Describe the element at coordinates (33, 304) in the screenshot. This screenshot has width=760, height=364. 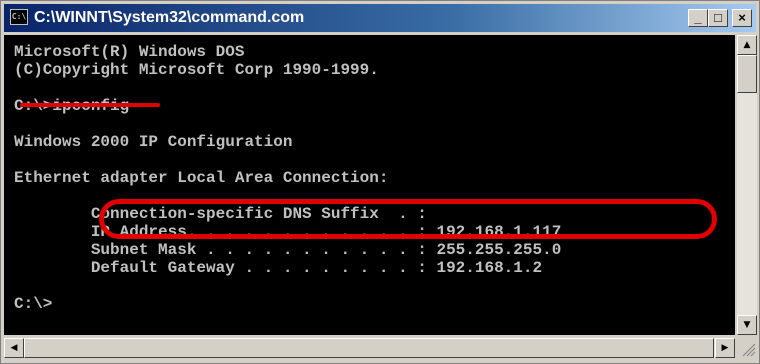
I see `console-prompt: C:\>` at that location.